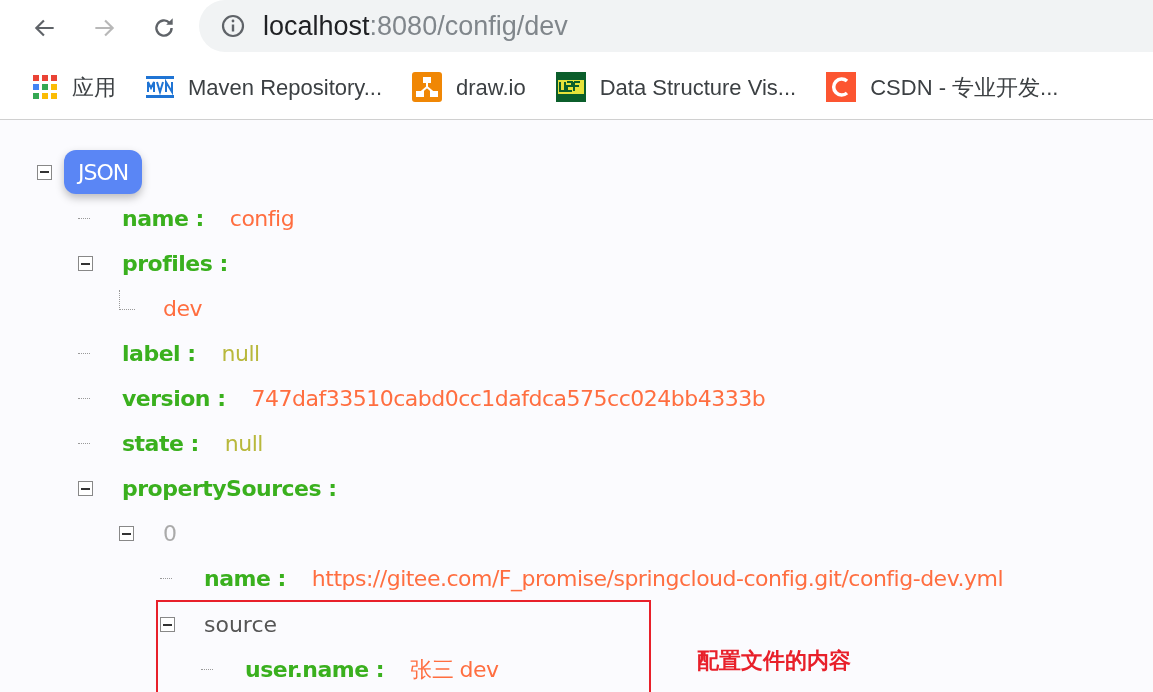 The image size is (1153, 692). Describe the element at coordinates (160, 443) in the screenshot. I see `property-key: state :` at that location.